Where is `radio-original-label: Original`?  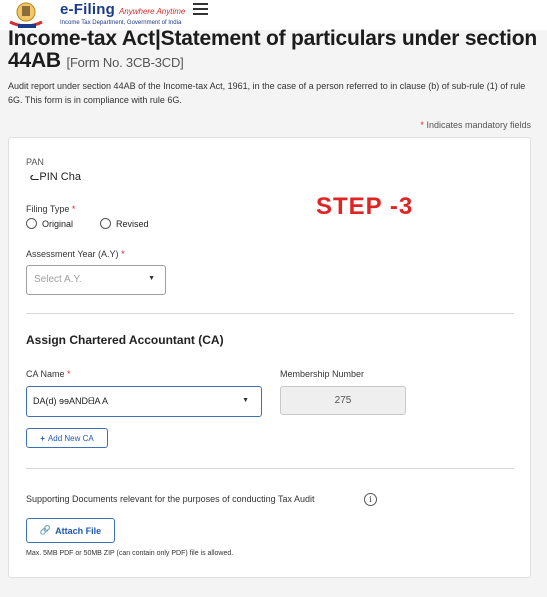
radio-original-label: Original is located at coordinates (58, 223).